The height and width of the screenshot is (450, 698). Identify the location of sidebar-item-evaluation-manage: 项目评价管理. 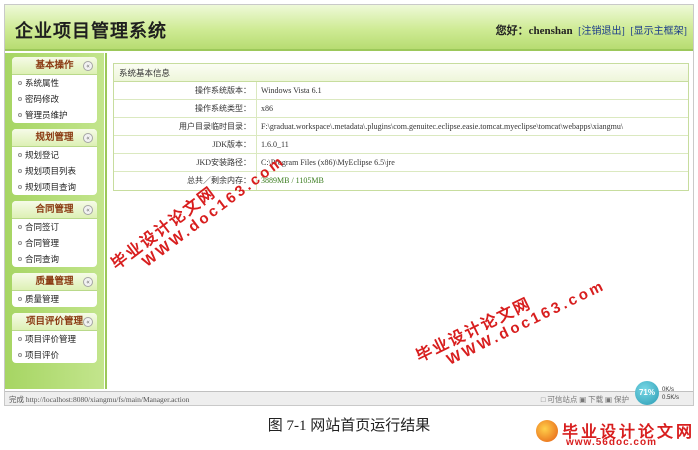
(54, 339).